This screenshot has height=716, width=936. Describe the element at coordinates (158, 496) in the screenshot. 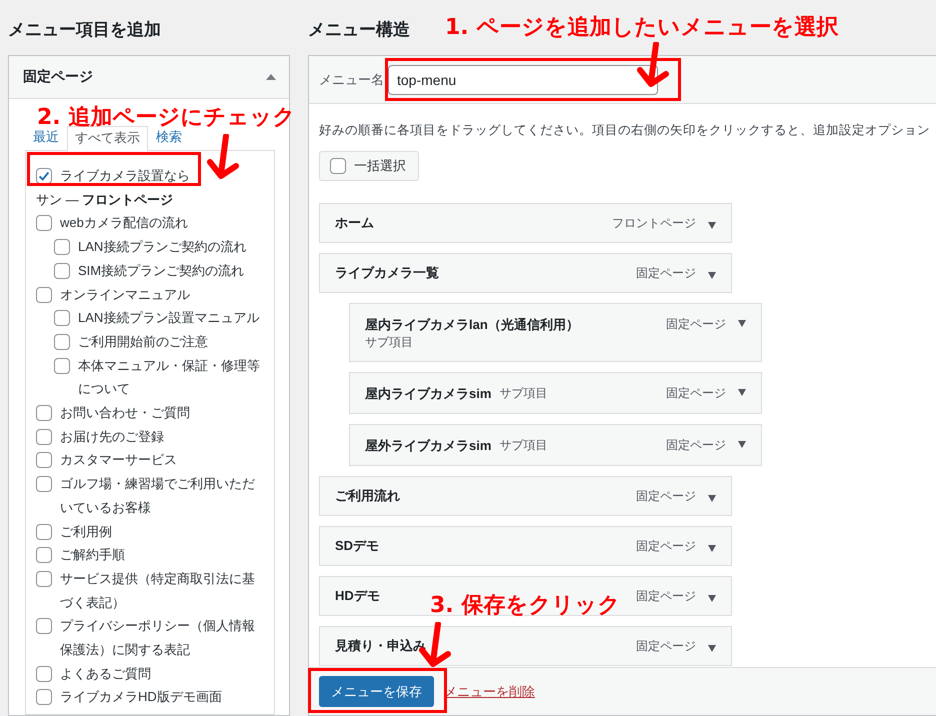

I see `page-label: ゴルフ場・練習場でご利用いただいているお客様` at that location.